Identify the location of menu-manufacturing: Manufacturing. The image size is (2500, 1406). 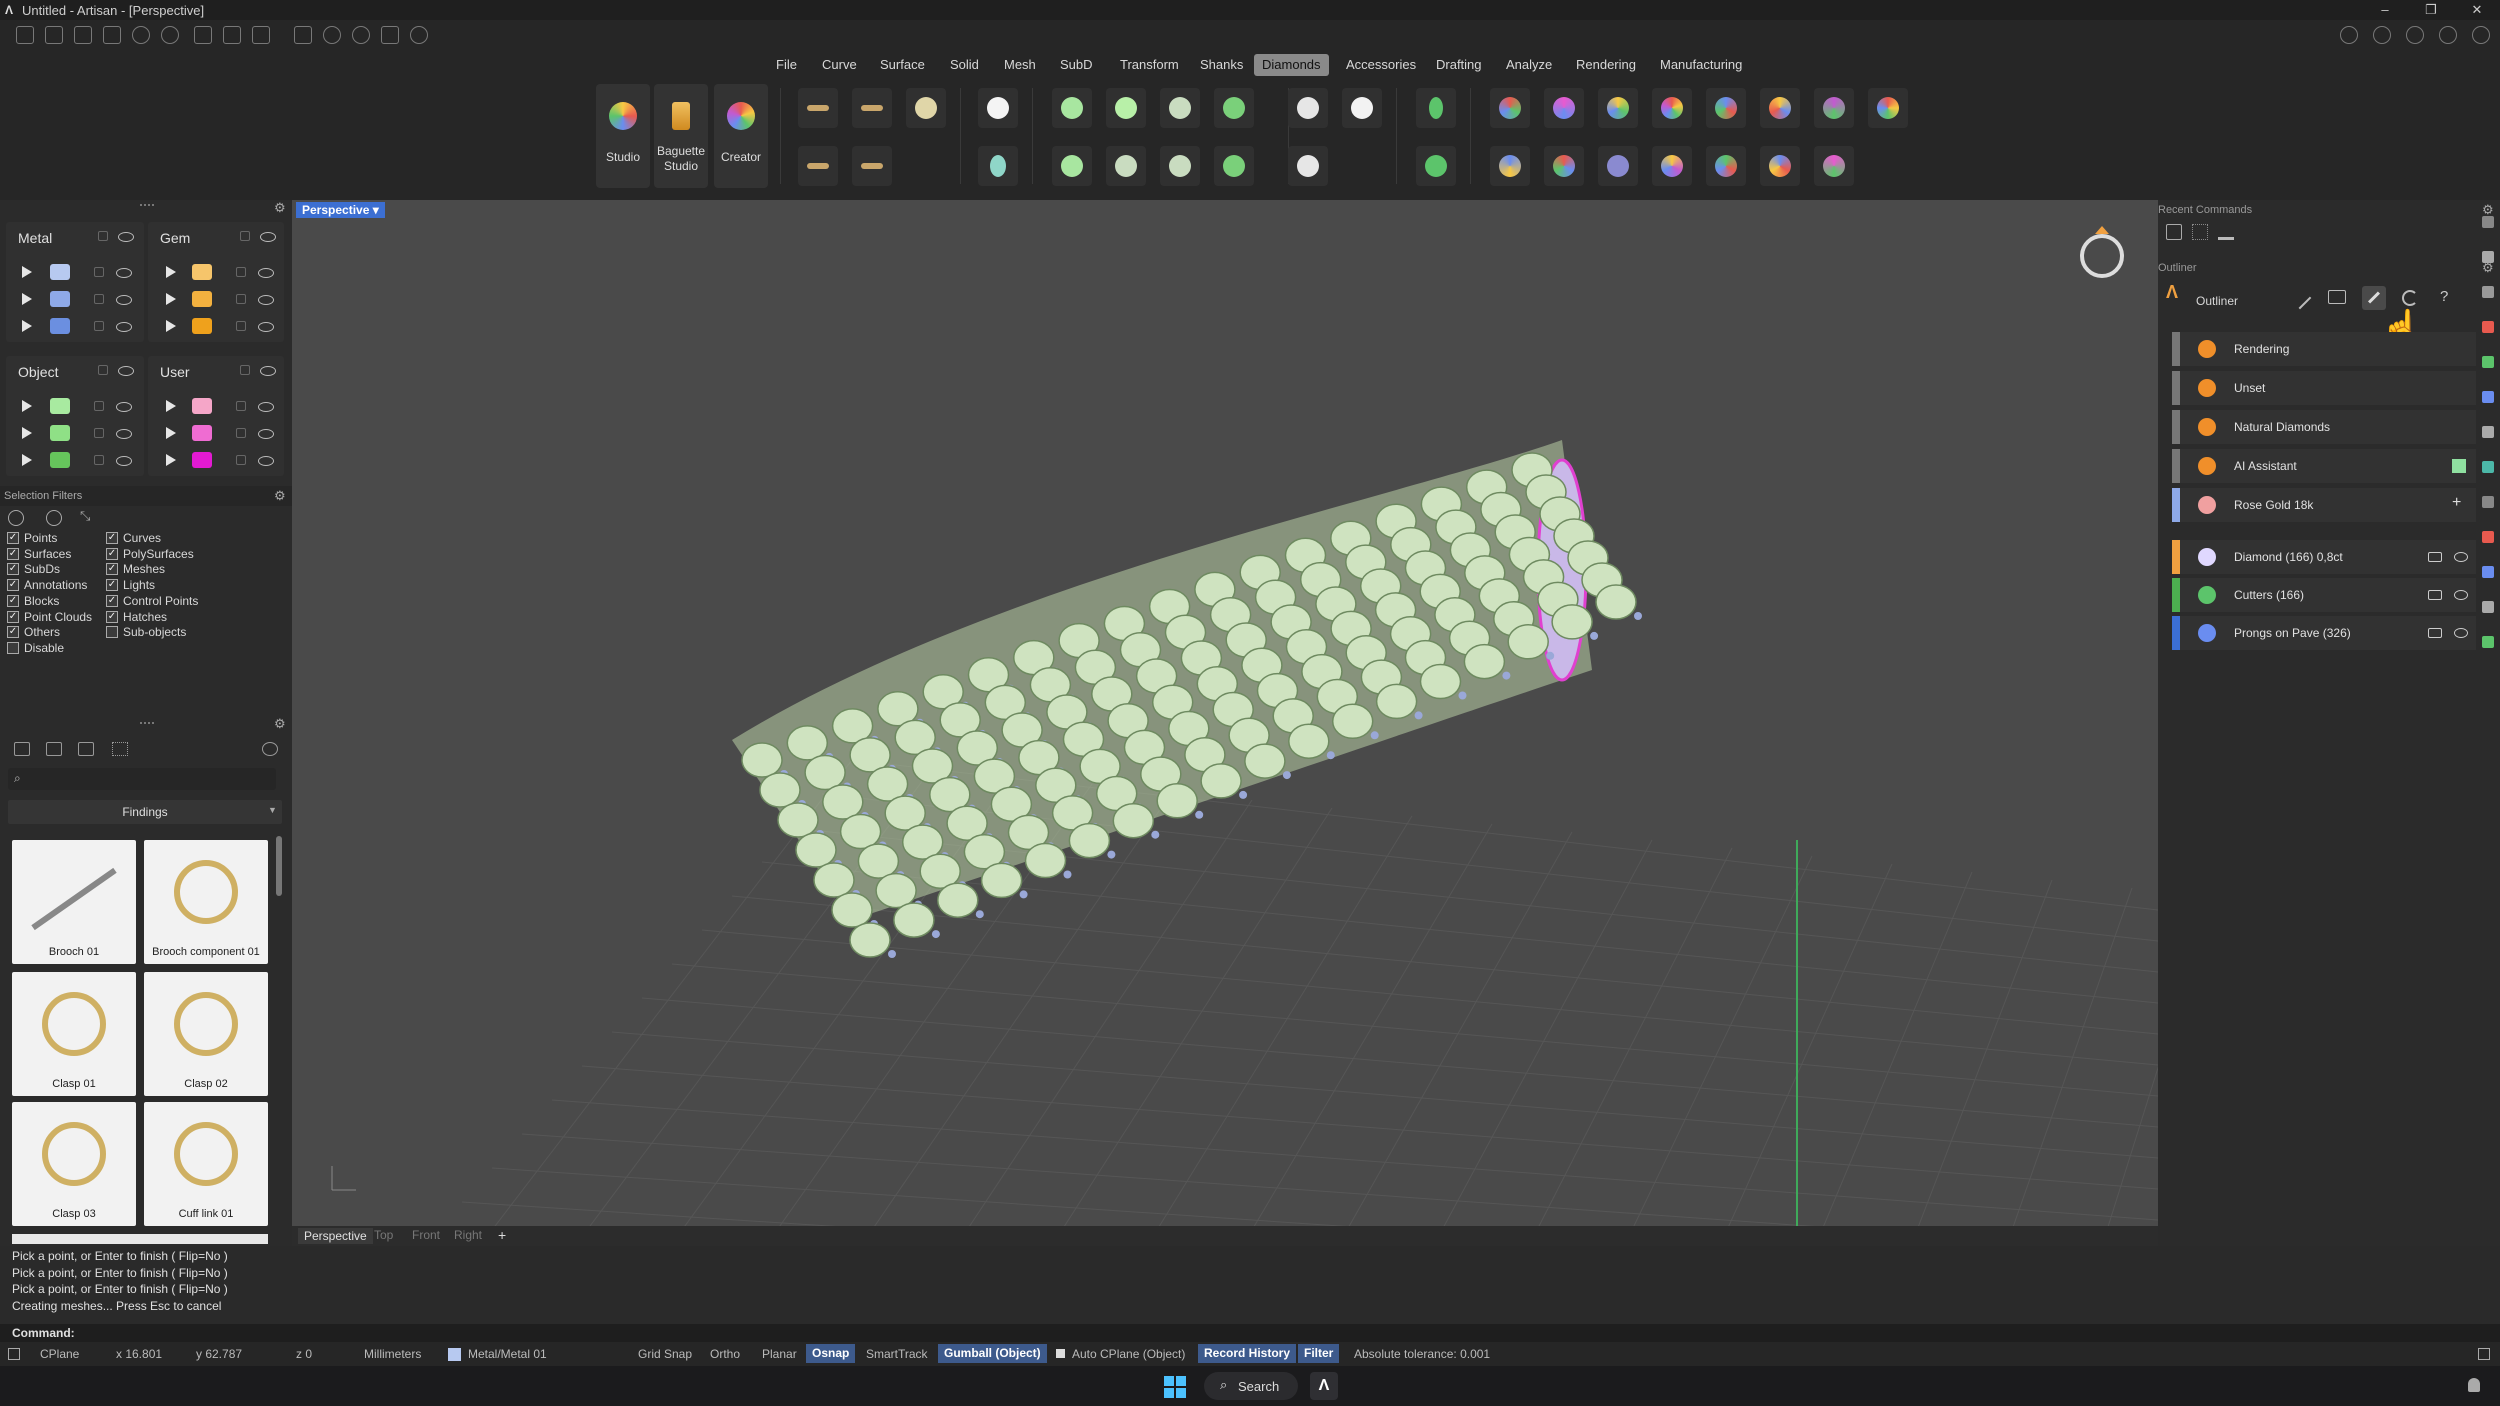
(1701, 65).